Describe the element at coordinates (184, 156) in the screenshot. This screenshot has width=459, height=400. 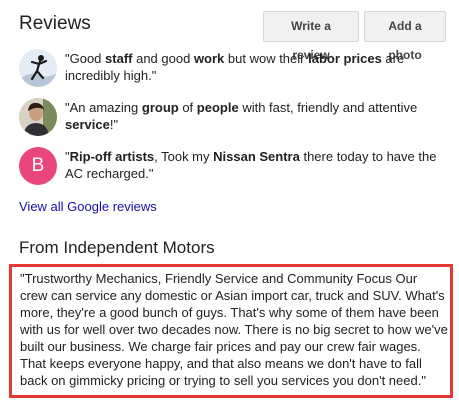
I see `review-text-segment: , Took my` at that location.